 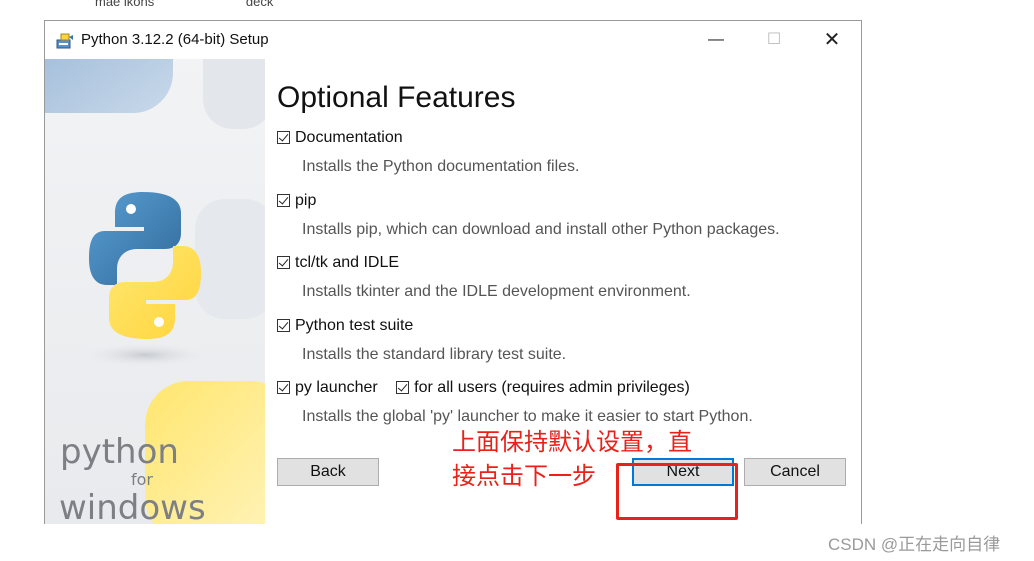 What do you see at coordinates (132, 506) in the screenshot?
I see `brand-windows-text: windows` at bounding box center [132, 506].